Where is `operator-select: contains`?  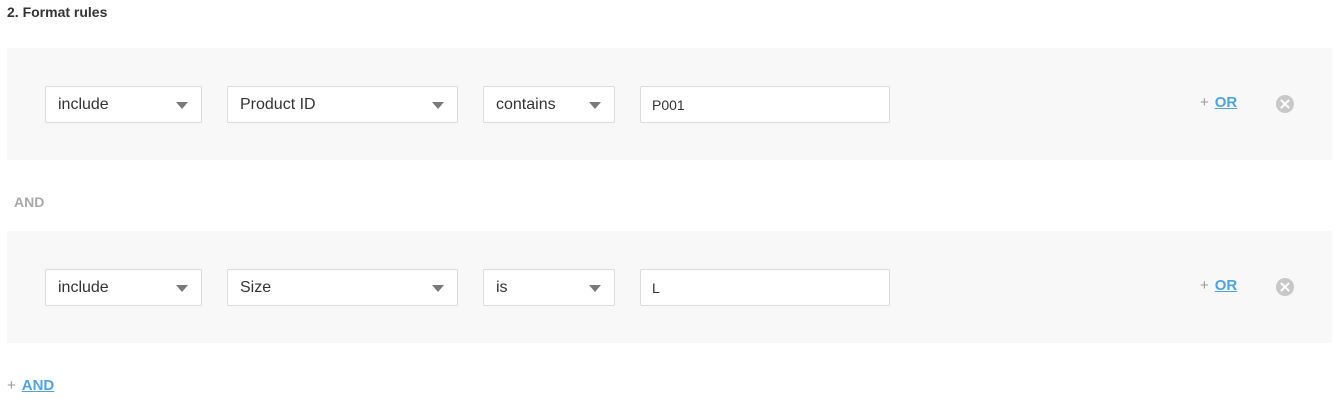 operator-select: contains is located at coordinates (549, 104).